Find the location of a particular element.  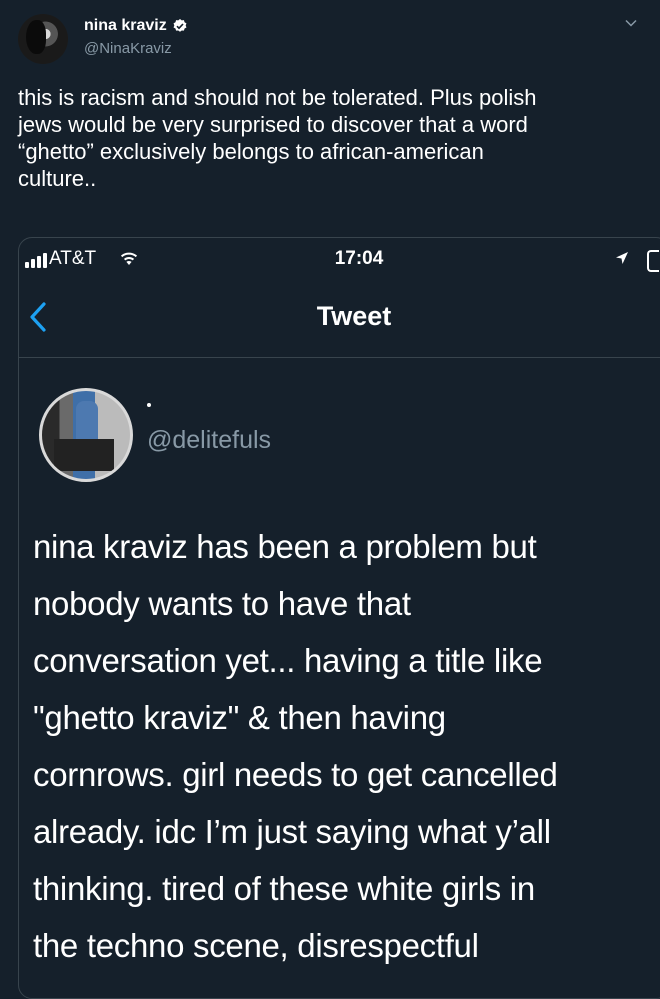

location-arrow-icon is located at coordinates (622, 258).